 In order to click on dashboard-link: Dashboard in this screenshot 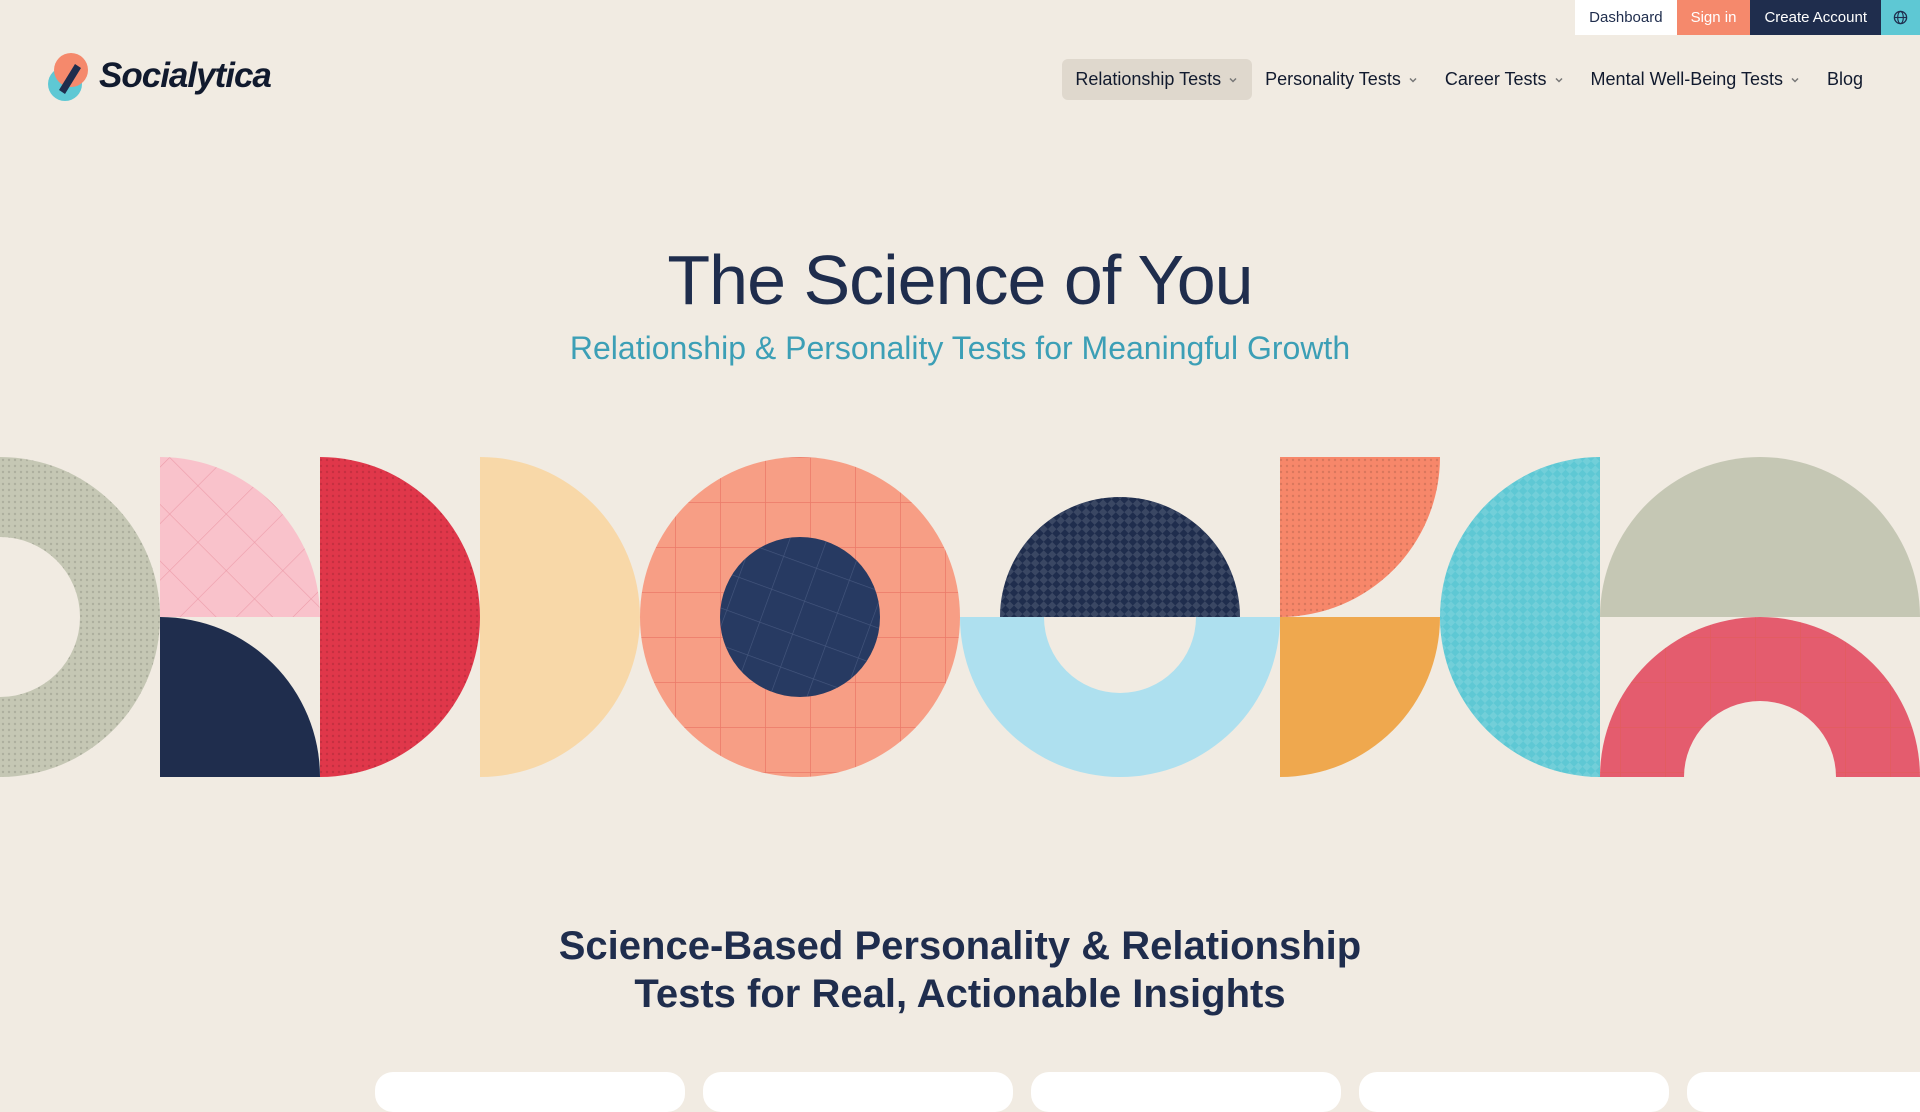, I will do `click(1626, 17)`.